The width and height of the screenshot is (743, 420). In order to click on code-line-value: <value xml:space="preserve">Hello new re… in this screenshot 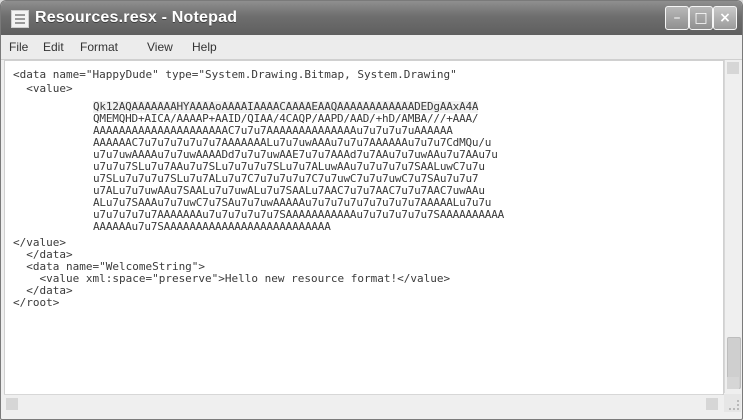, I will do `click(232, 278)`.